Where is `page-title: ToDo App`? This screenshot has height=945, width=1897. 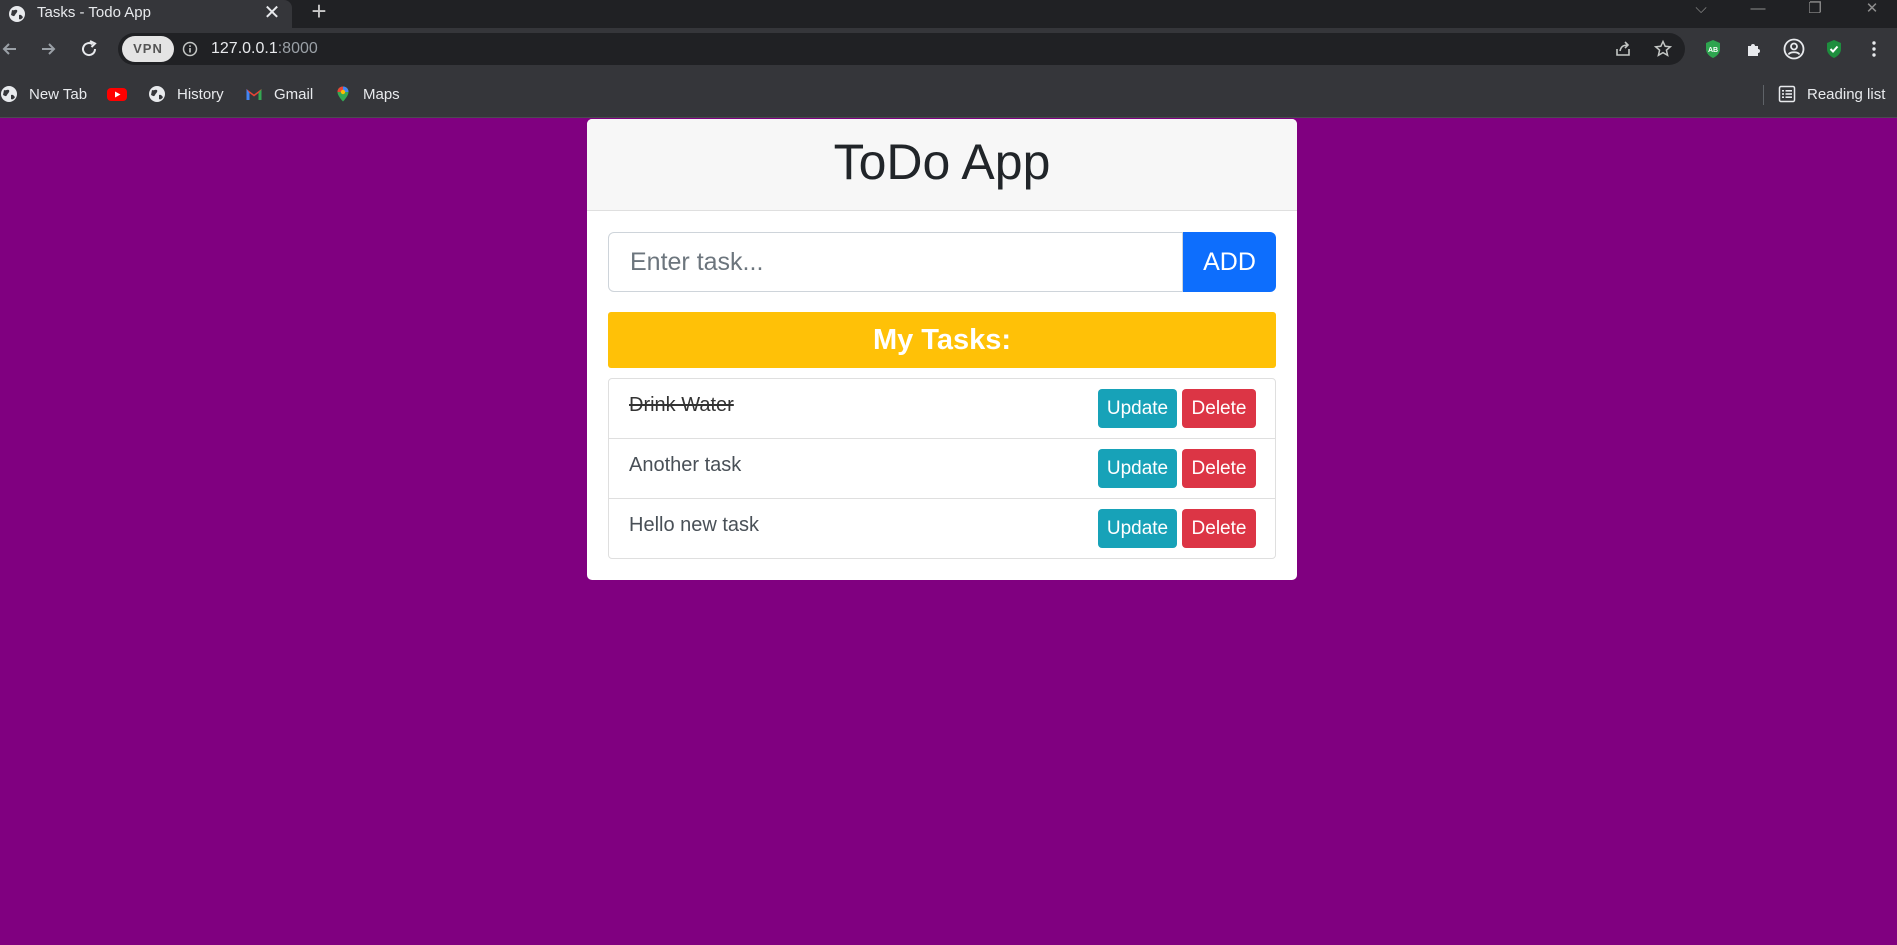
page-title: ToDo App is located at coordinates (942, 162).